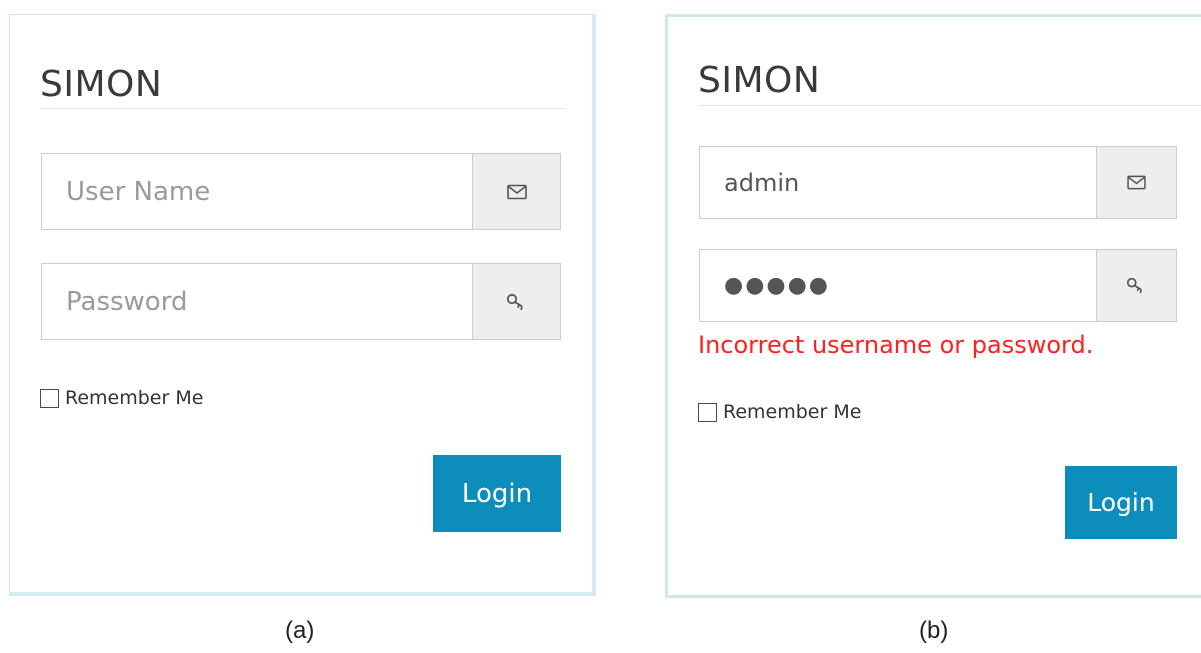  I want to click on error-message: Incorrect username or password., so click(896, 345).